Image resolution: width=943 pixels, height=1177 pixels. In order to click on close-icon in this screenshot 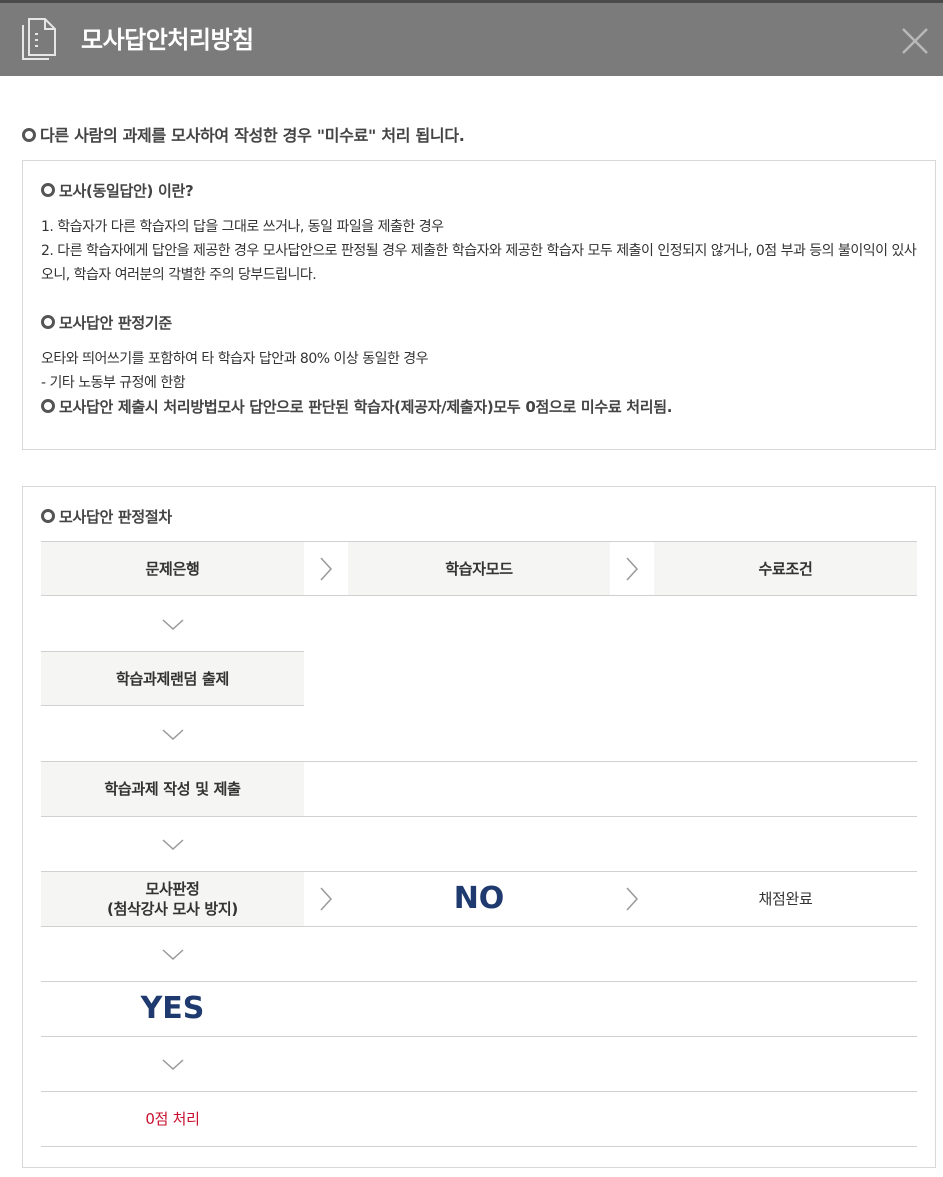, I will do `click(915, 41)`.